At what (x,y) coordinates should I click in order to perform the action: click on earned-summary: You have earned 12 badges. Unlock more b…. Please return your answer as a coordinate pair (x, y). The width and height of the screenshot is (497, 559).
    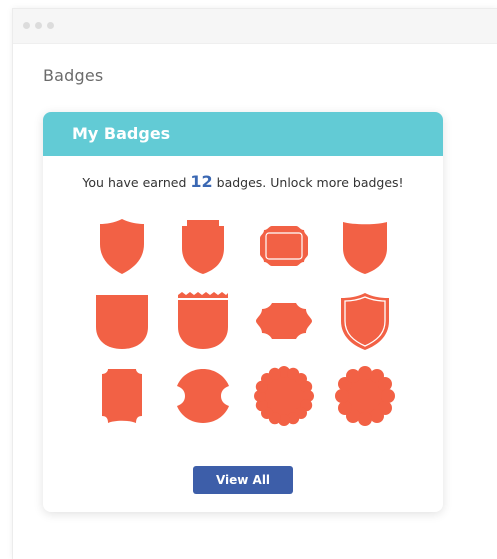
    Looking at the image, I should click on (243, 181).